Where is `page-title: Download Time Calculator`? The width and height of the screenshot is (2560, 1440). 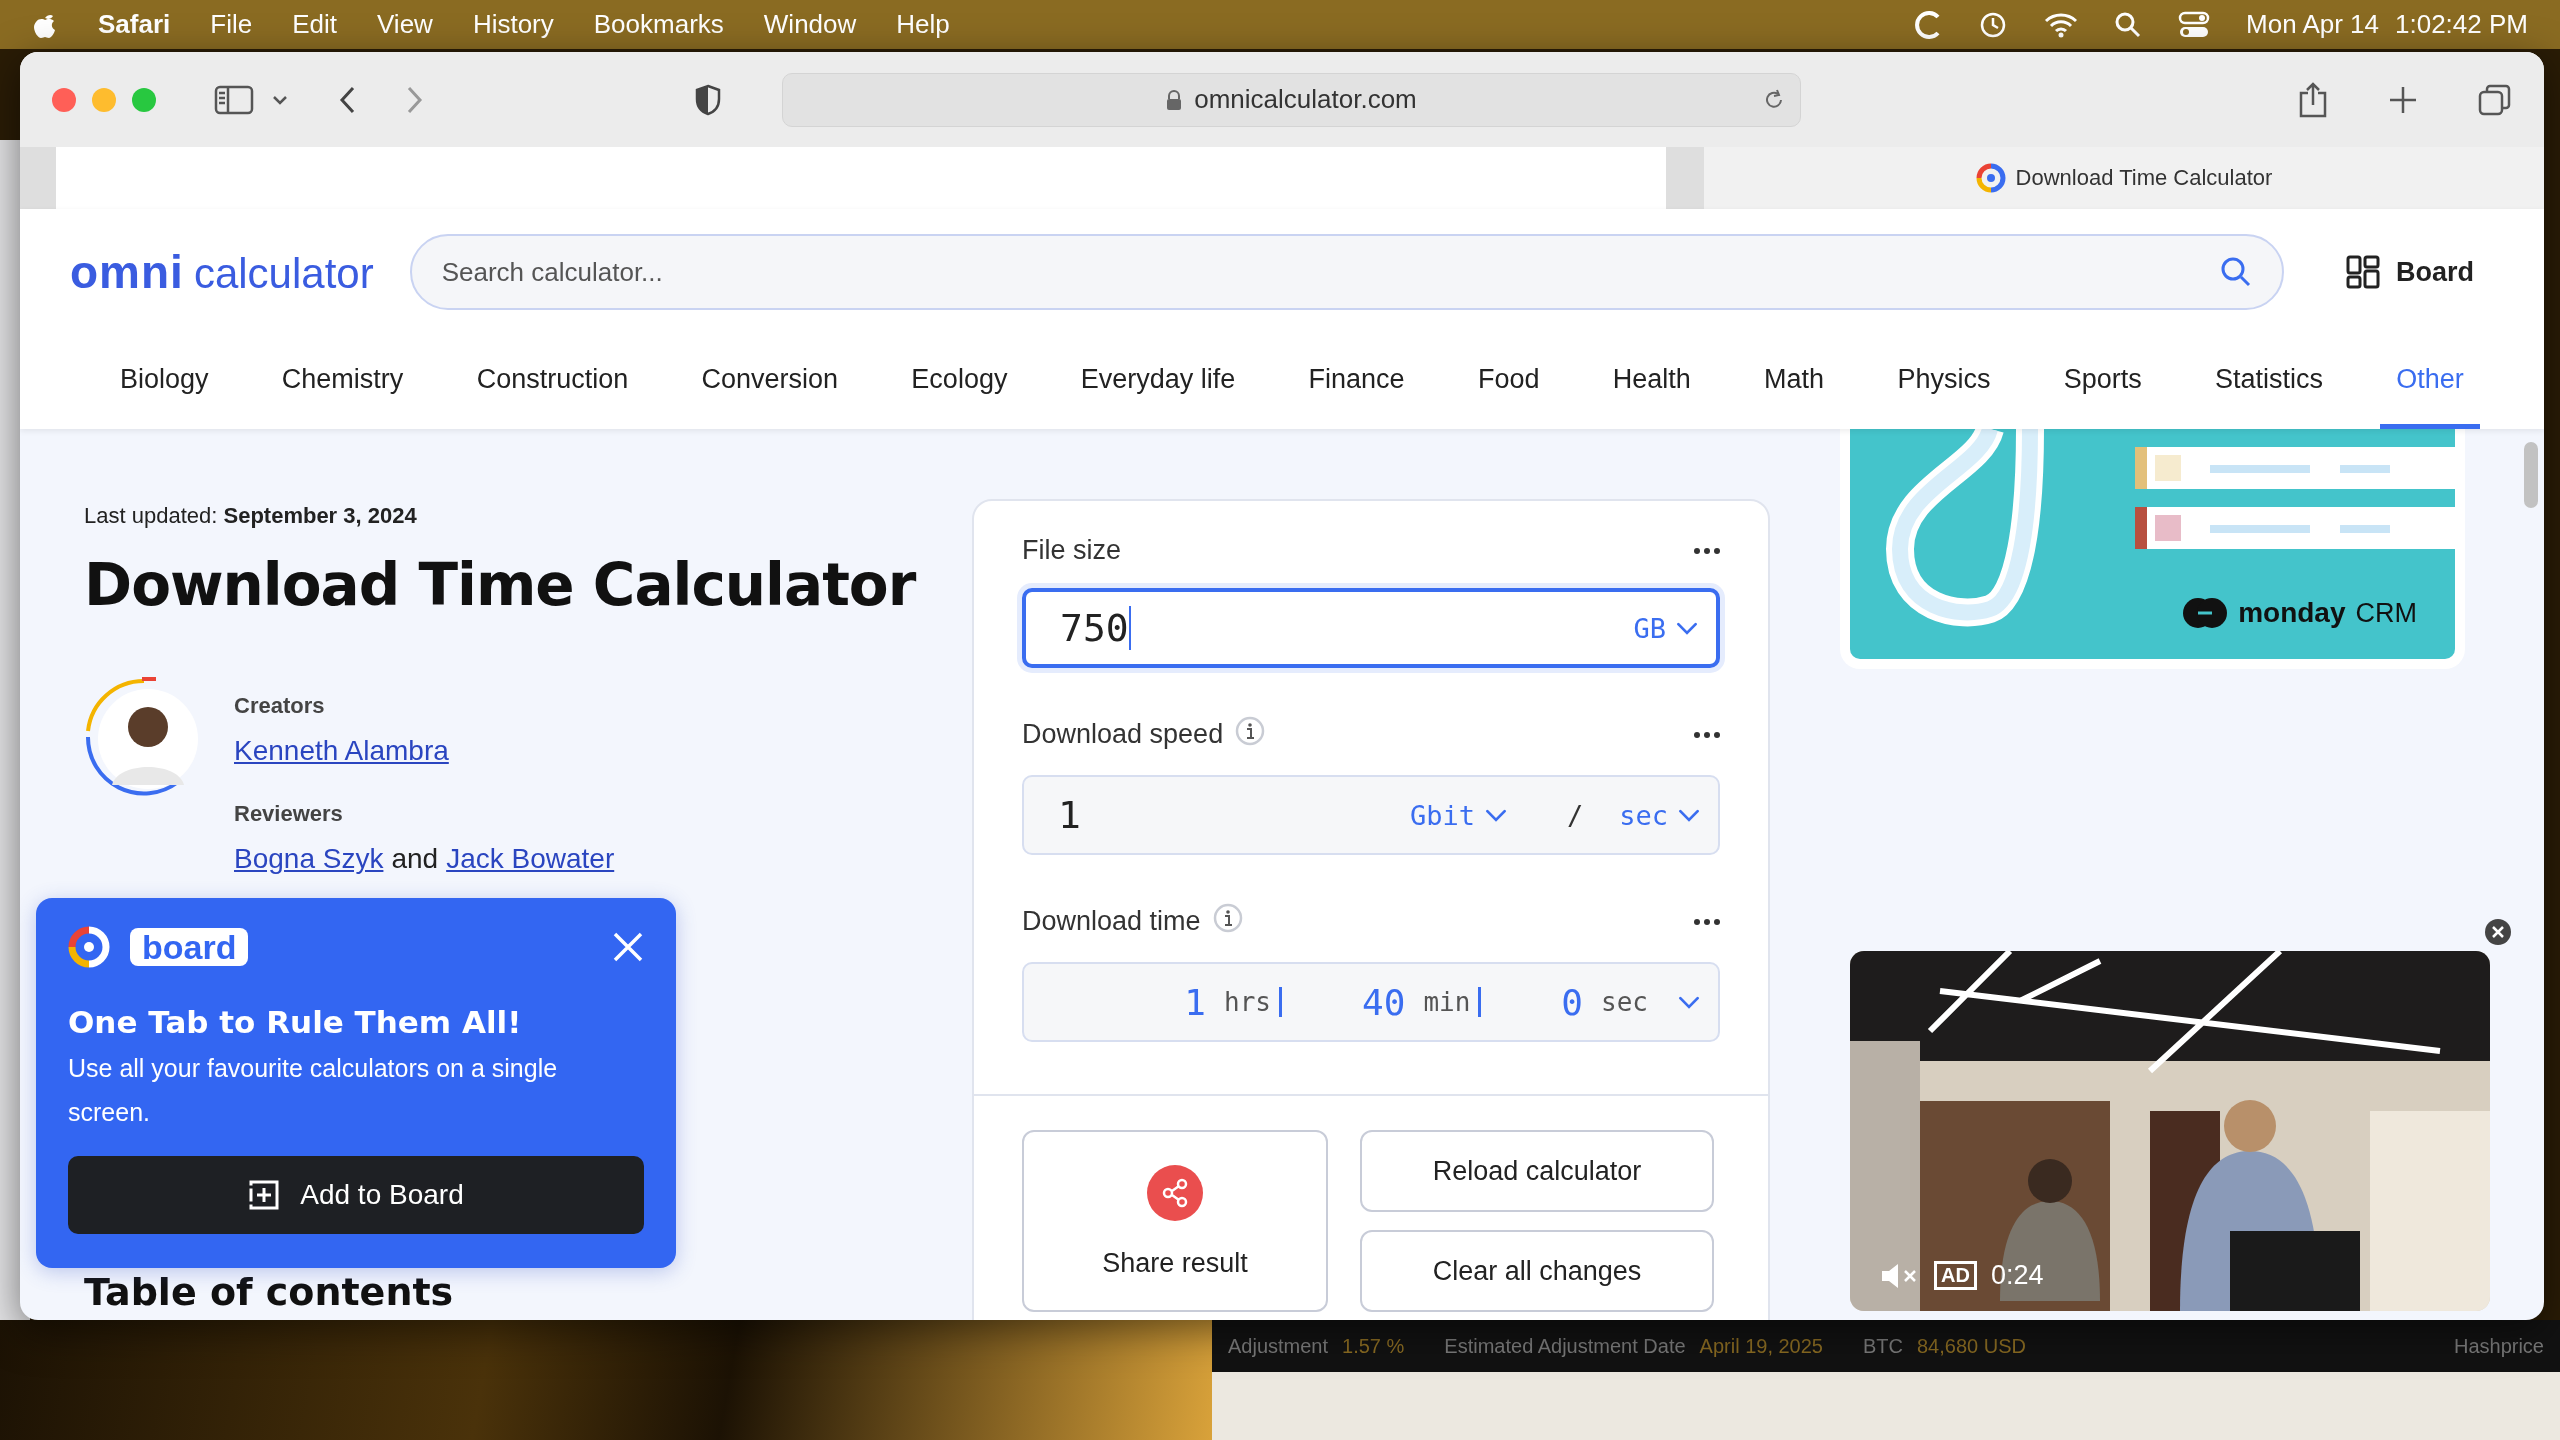
page-title: Download Time Calculator is located at coordinates (501, 585).